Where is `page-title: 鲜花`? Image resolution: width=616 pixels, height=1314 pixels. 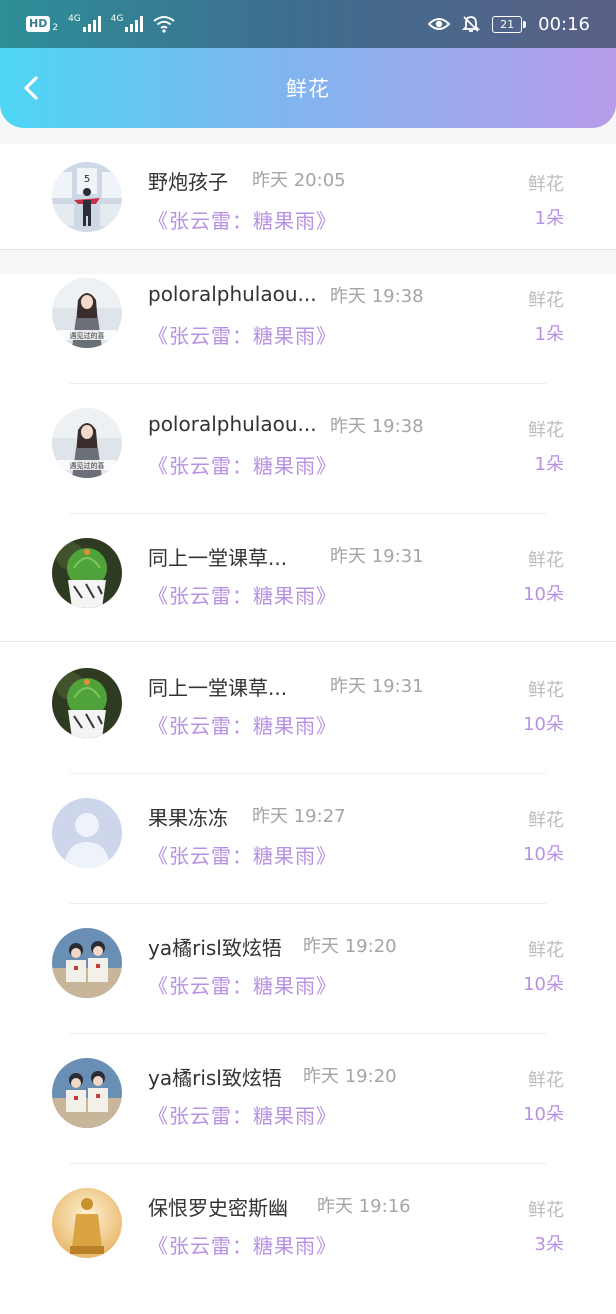 page-title: 鲜花 is located at coordinates (308, 89).